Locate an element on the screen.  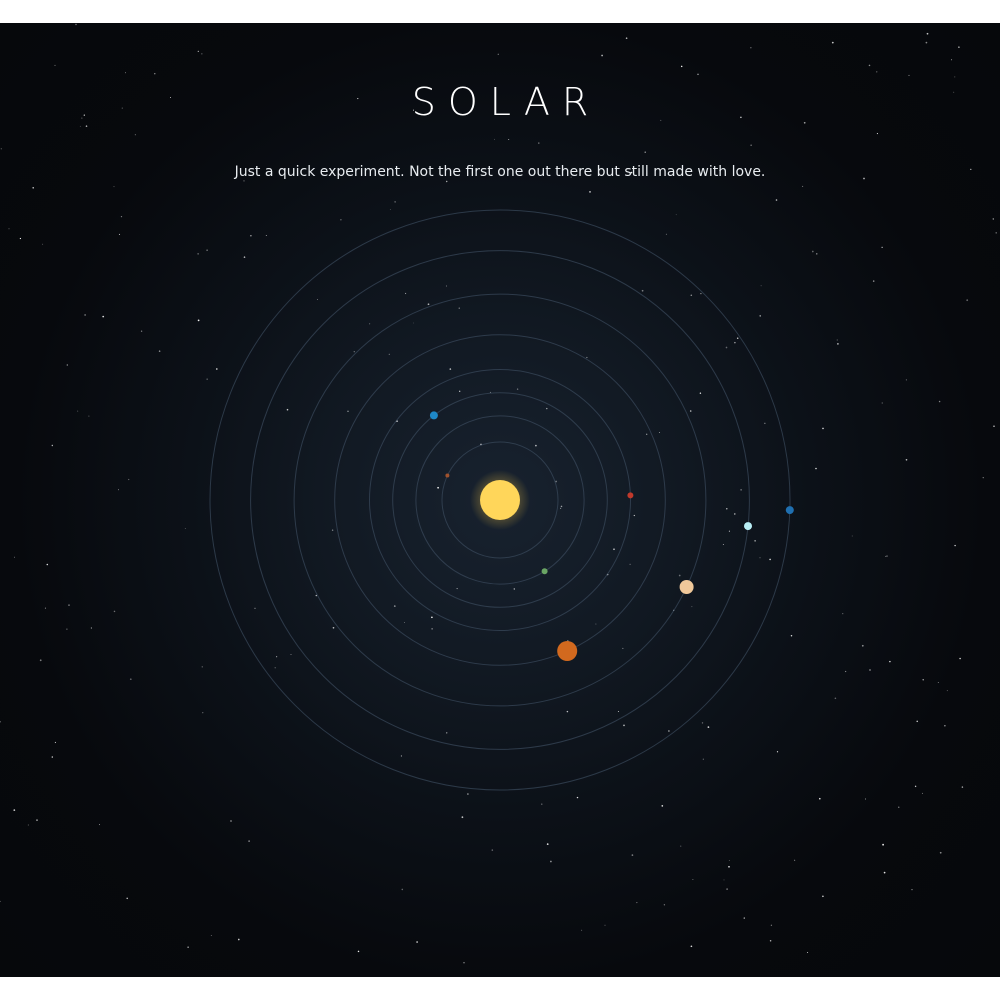
sun is located at coordinates (500, 500).